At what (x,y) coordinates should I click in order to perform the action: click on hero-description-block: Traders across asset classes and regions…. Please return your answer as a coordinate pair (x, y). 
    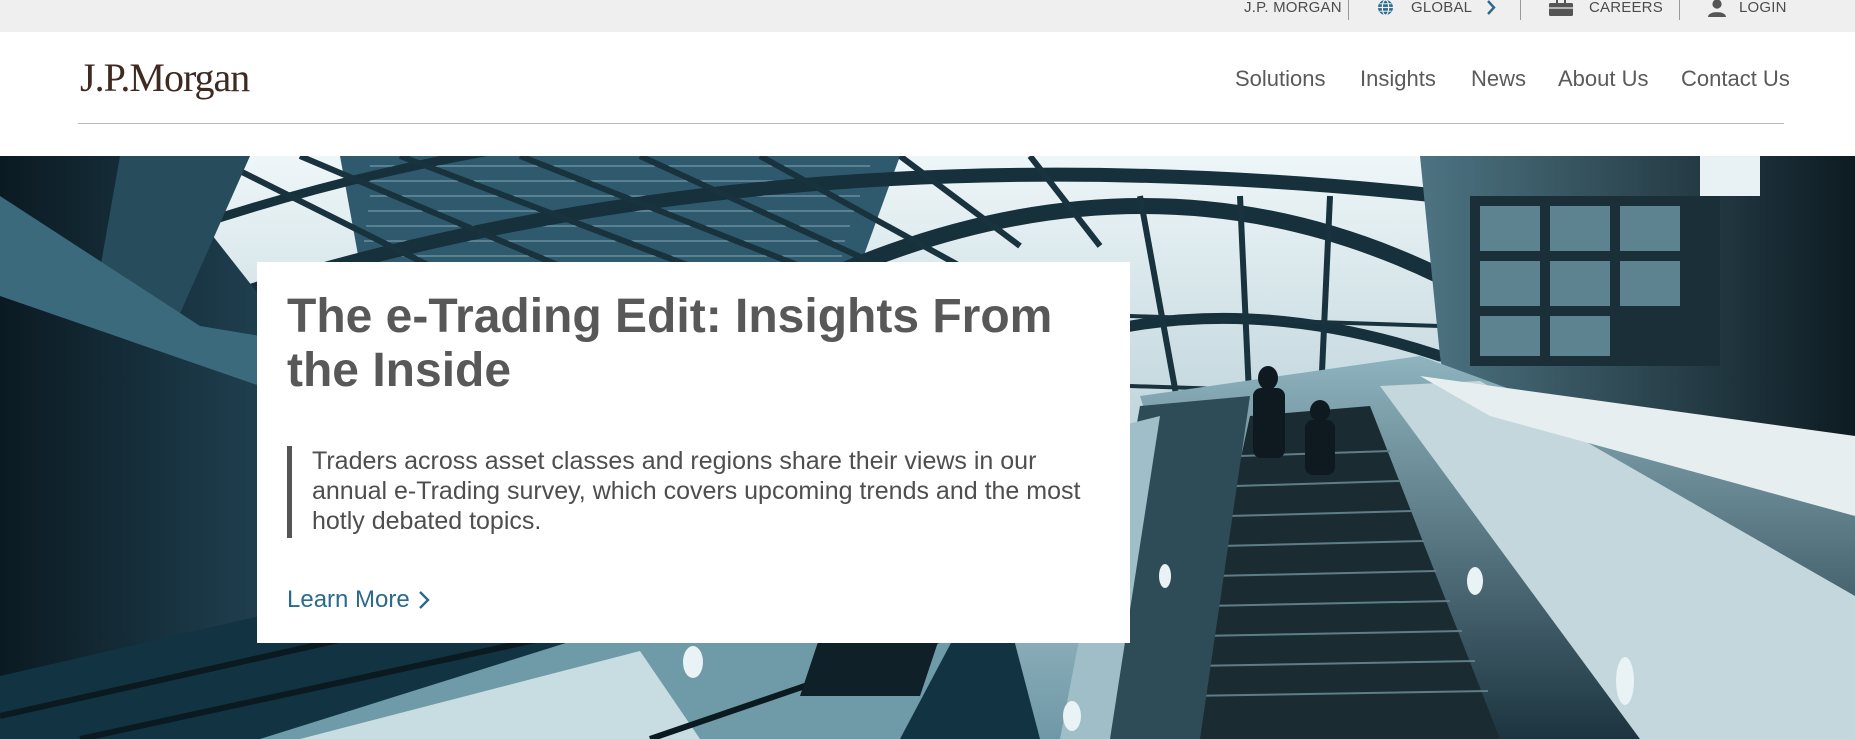
    Looking at the image, I should click on (689, 492).